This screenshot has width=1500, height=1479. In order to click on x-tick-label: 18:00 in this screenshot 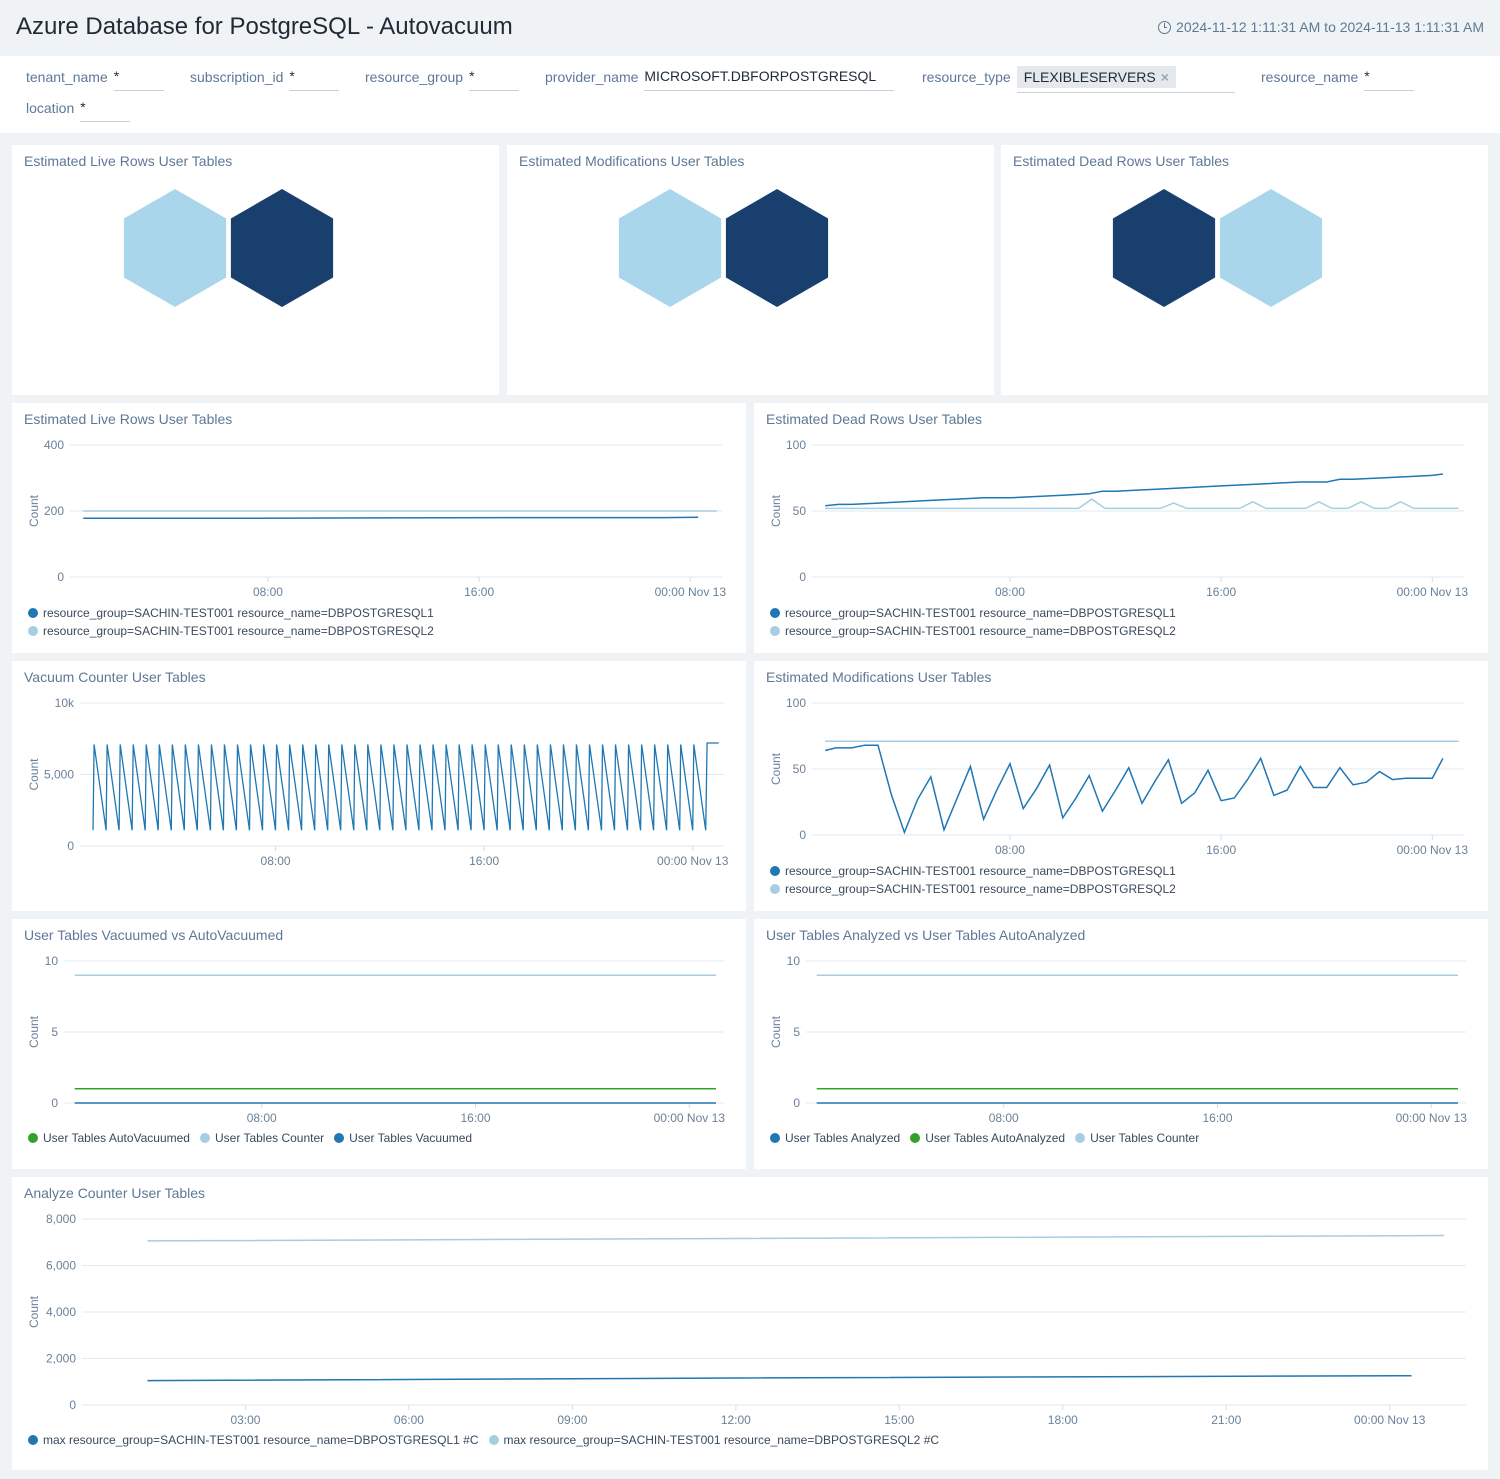, I will do `click(1063, 1420)`.